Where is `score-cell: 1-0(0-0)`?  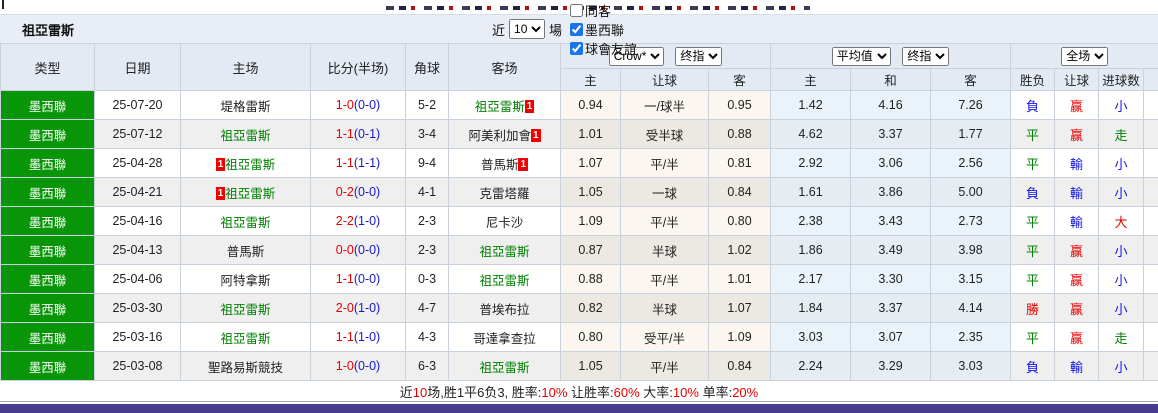
score-cell: 1-0(0-0) is located at coordinates (358, 366).